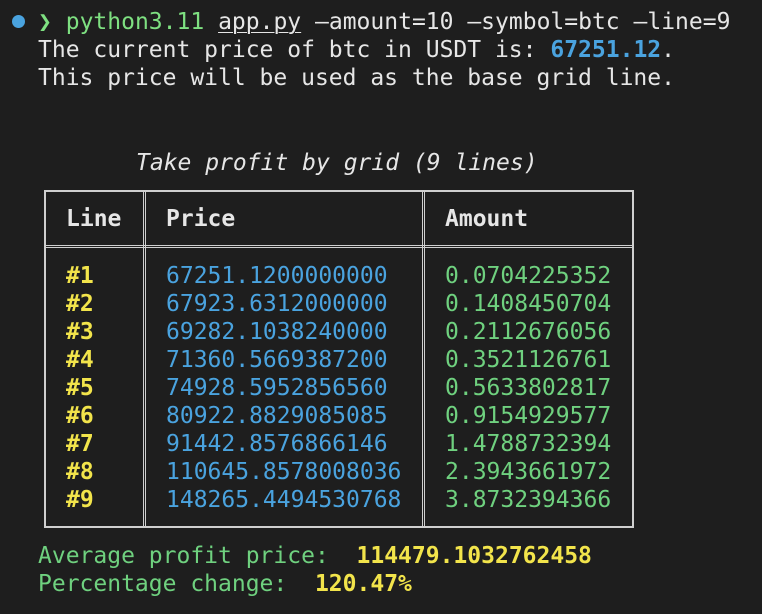 This screenshot has width=762, height=614. Describe the element at coordinates (528, 388) in the screenshot. I see `cell-amount: 0.5633802817` at that location.